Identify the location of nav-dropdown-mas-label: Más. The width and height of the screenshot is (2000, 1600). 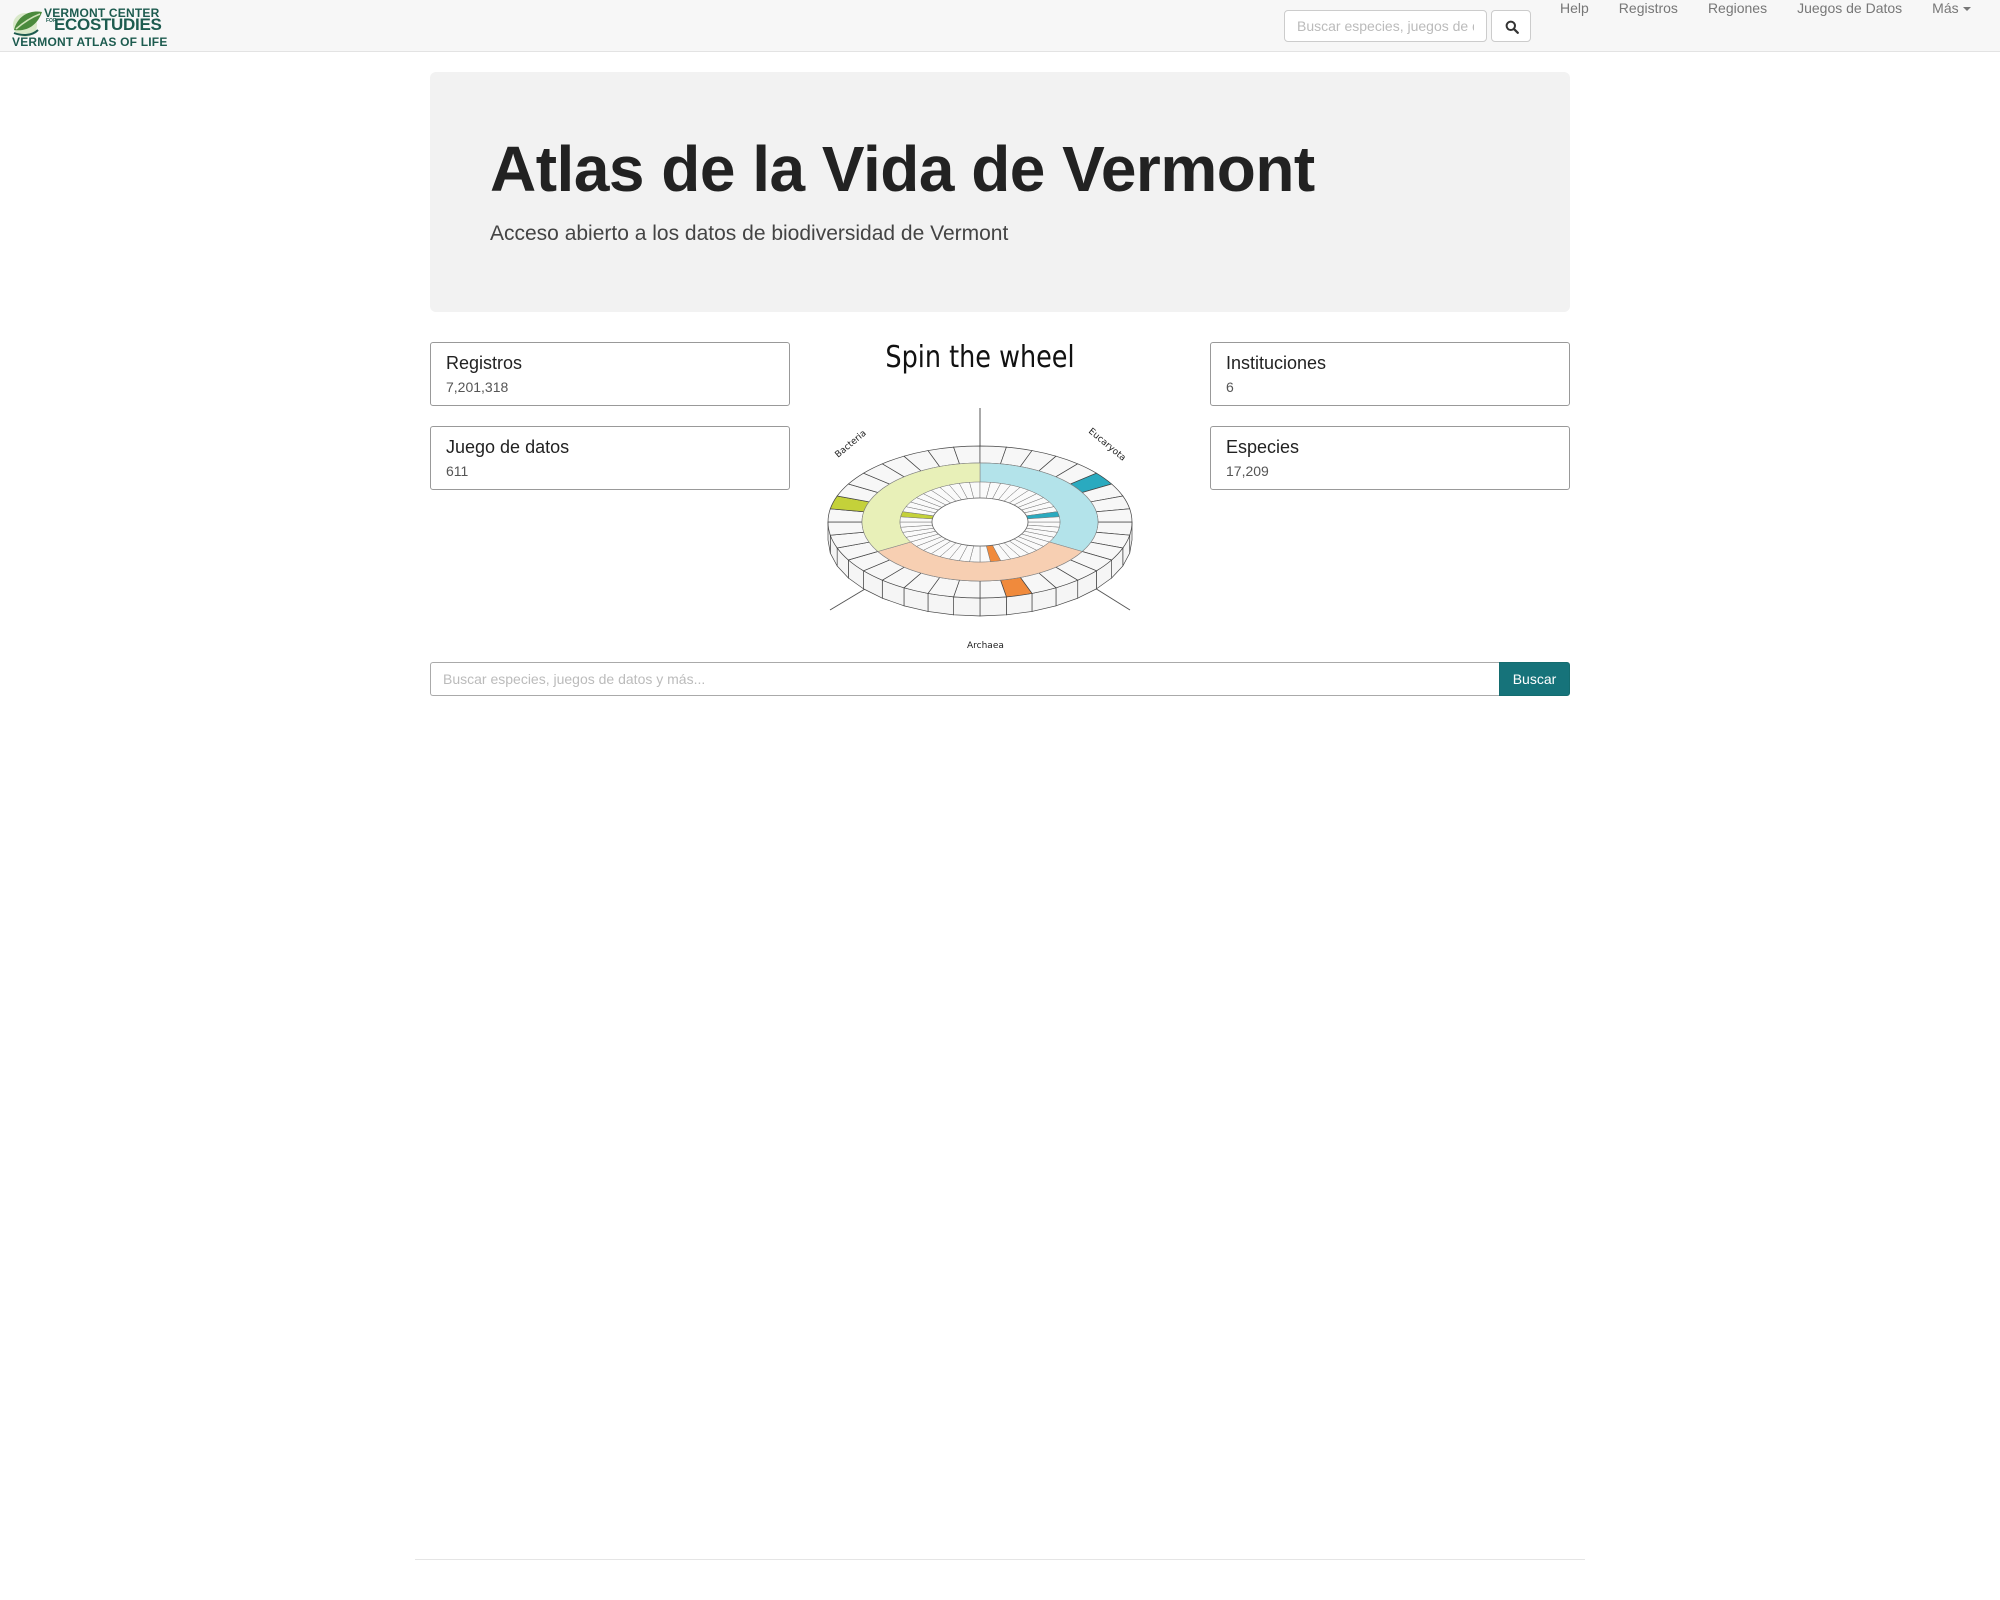
(1945, 8).